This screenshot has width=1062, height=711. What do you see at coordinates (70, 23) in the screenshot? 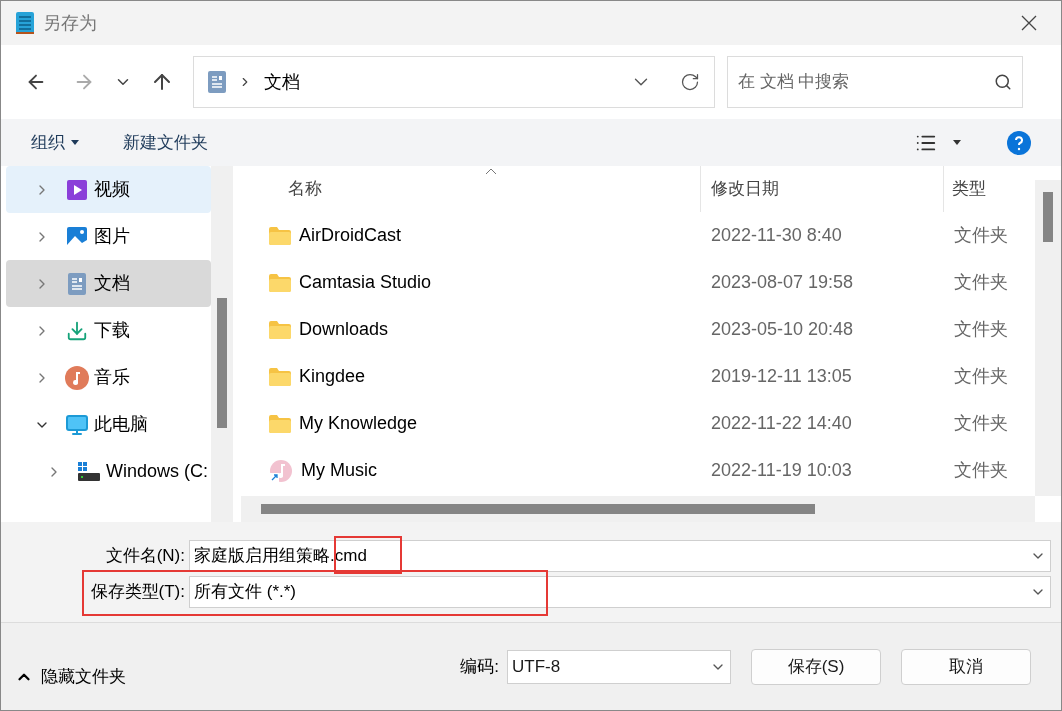
I see `window-title: 另存为` at bounding box center [70, 23].